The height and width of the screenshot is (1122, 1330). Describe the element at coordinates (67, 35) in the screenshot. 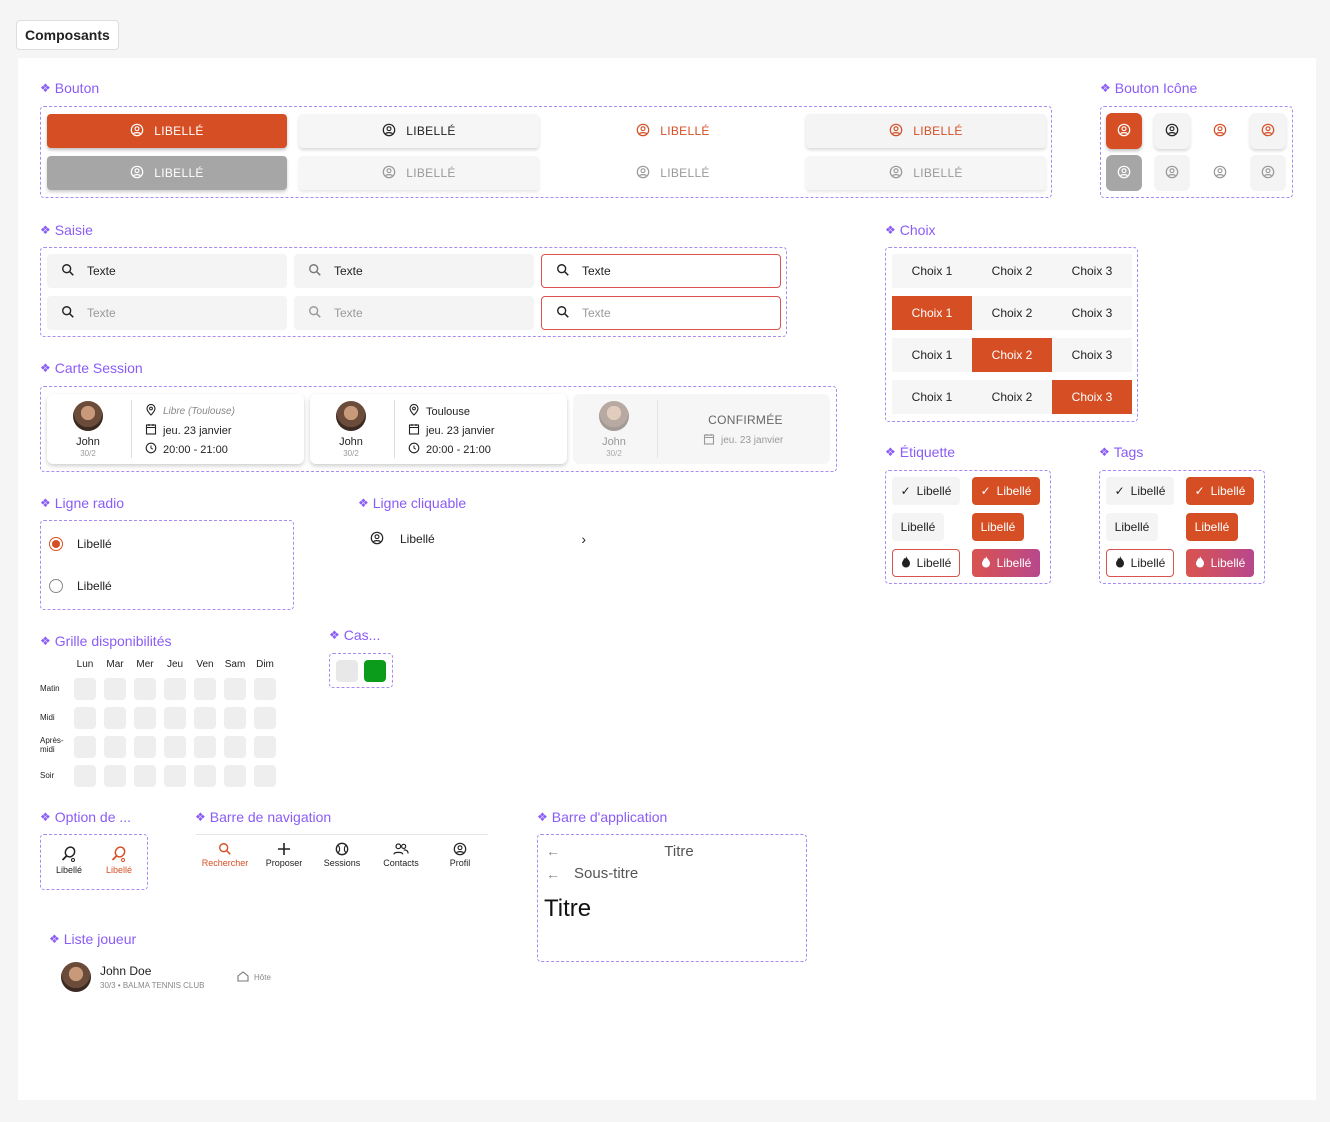

I see `page-title-chip: Composants` at that location.